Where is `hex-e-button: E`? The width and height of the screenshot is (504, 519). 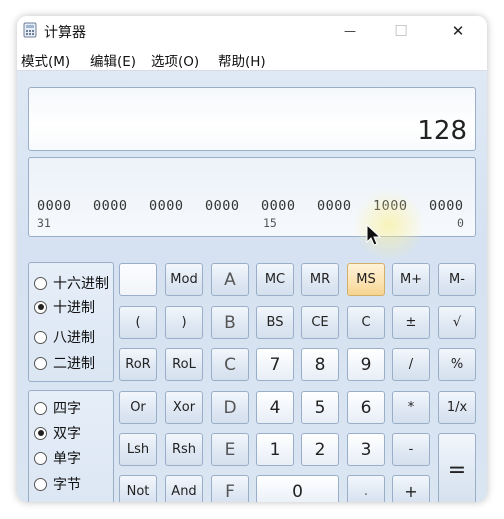
hex-e-button: E is located at coordinates (230, 449).